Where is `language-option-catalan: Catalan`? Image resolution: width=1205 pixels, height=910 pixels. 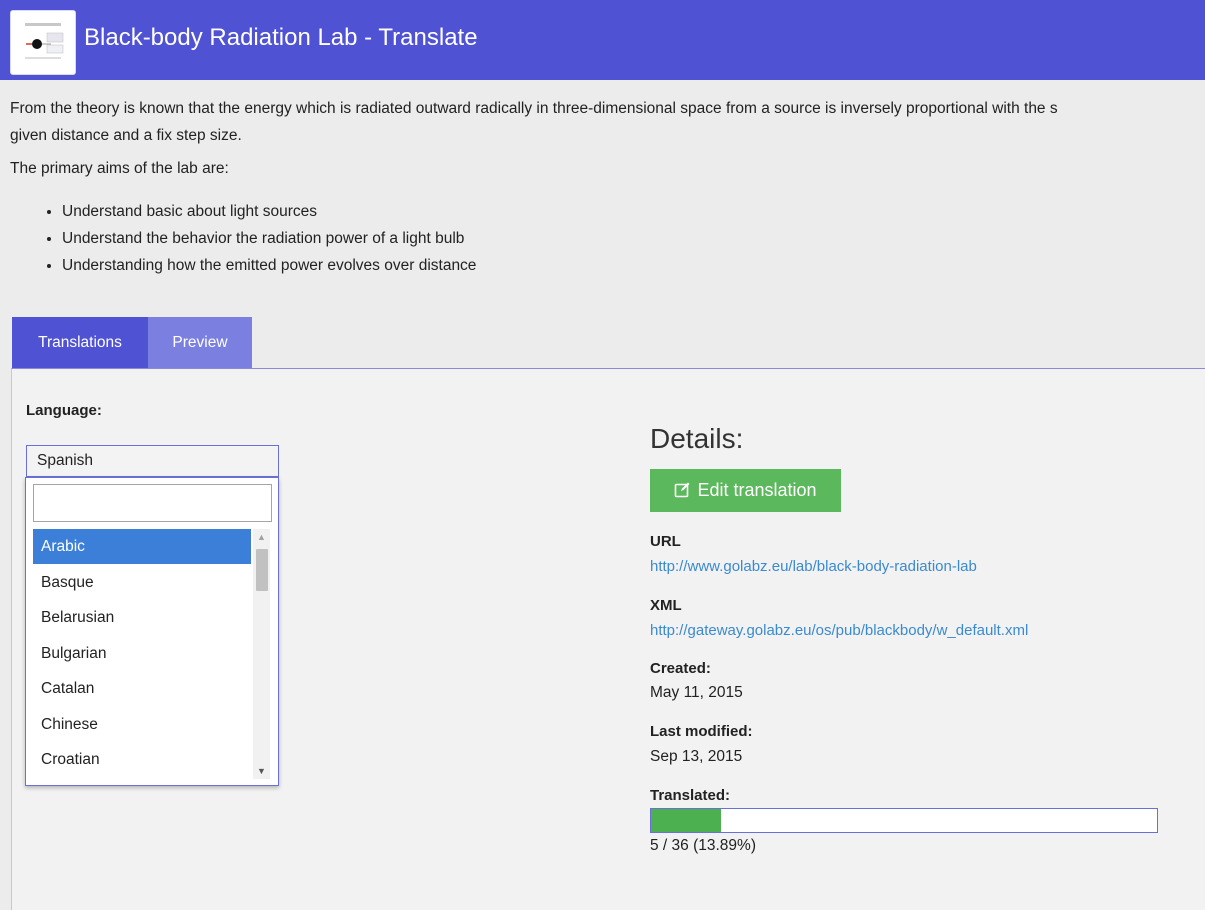
language-option-catalan: Catalan is located at coordinates (142, 688).